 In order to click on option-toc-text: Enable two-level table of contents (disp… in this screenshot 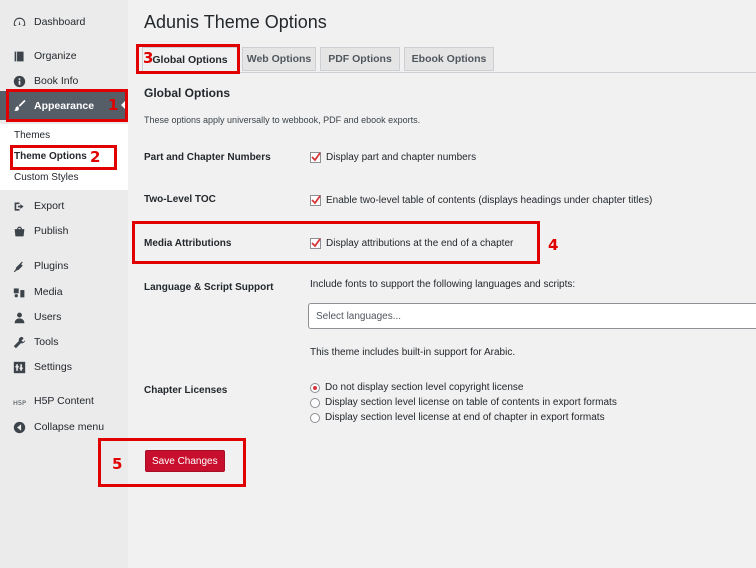, I will do `click(489, 200)`.